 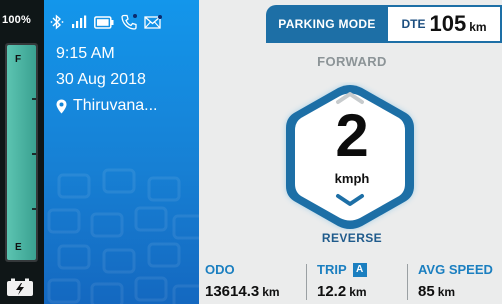 I want to click on avg-speed-value: 85 km, so click(x=436, y=291).